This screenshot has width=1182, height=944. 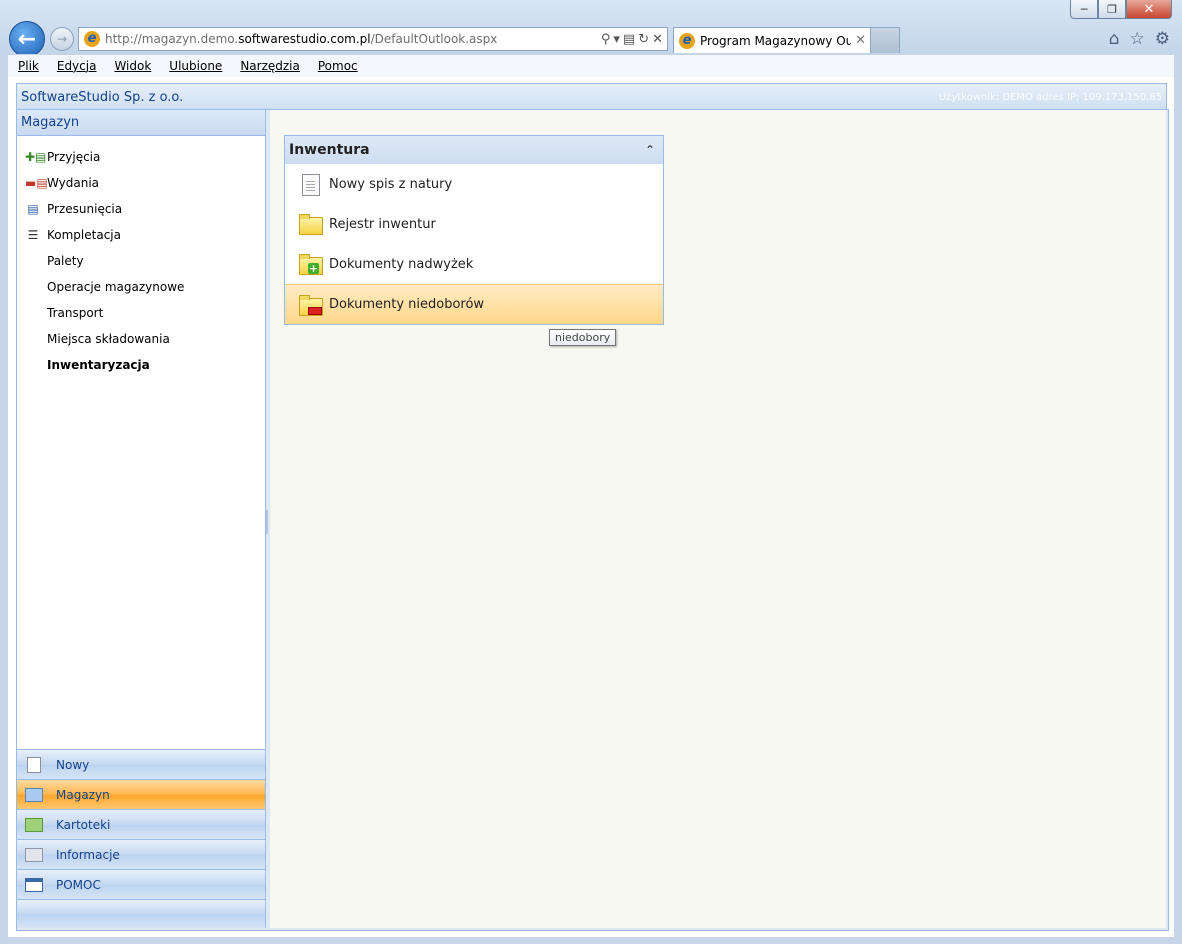 I want to click on sidebar-item-transport: Transport, so click(x=141, y=313).